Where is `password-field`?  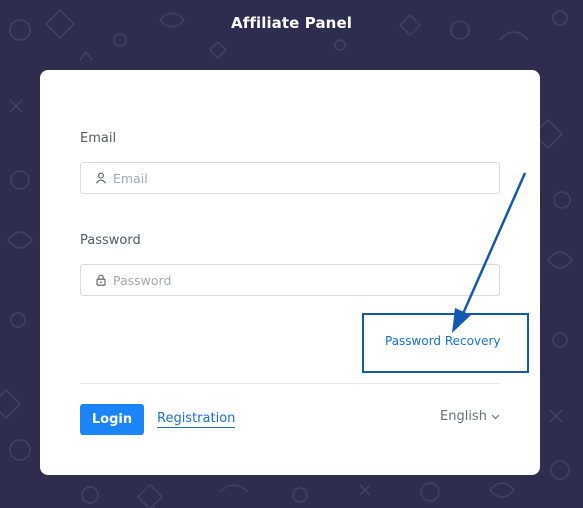
password-field is located at coordinates (298, 280).